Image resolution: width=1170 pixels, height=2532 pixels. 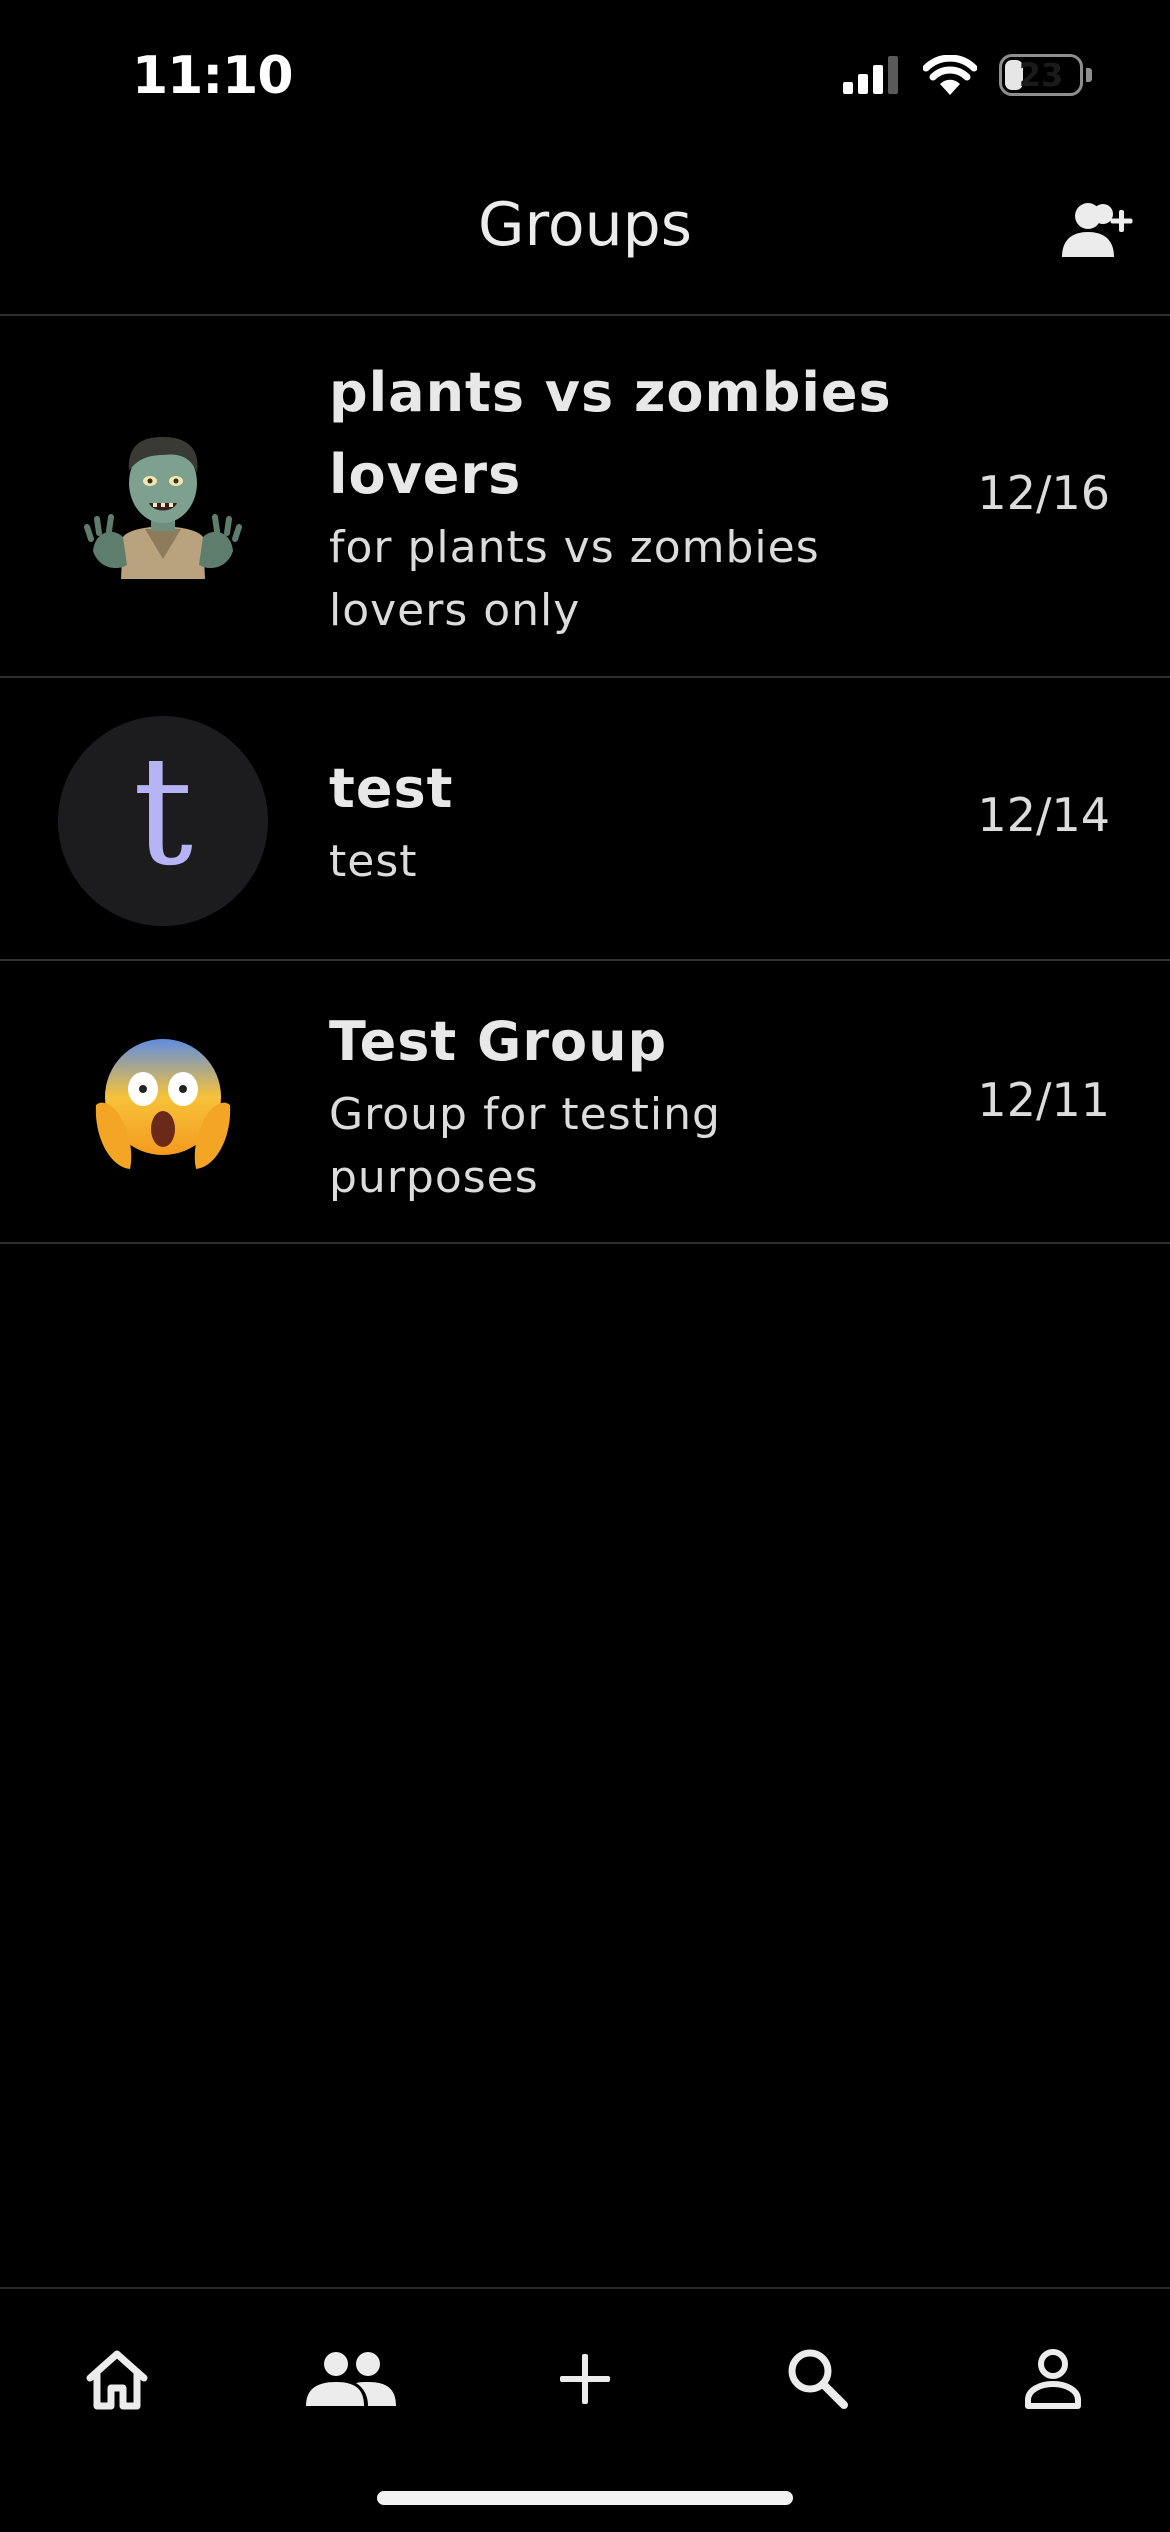 I want to click on nav-search, so click(x=818, y=2379).